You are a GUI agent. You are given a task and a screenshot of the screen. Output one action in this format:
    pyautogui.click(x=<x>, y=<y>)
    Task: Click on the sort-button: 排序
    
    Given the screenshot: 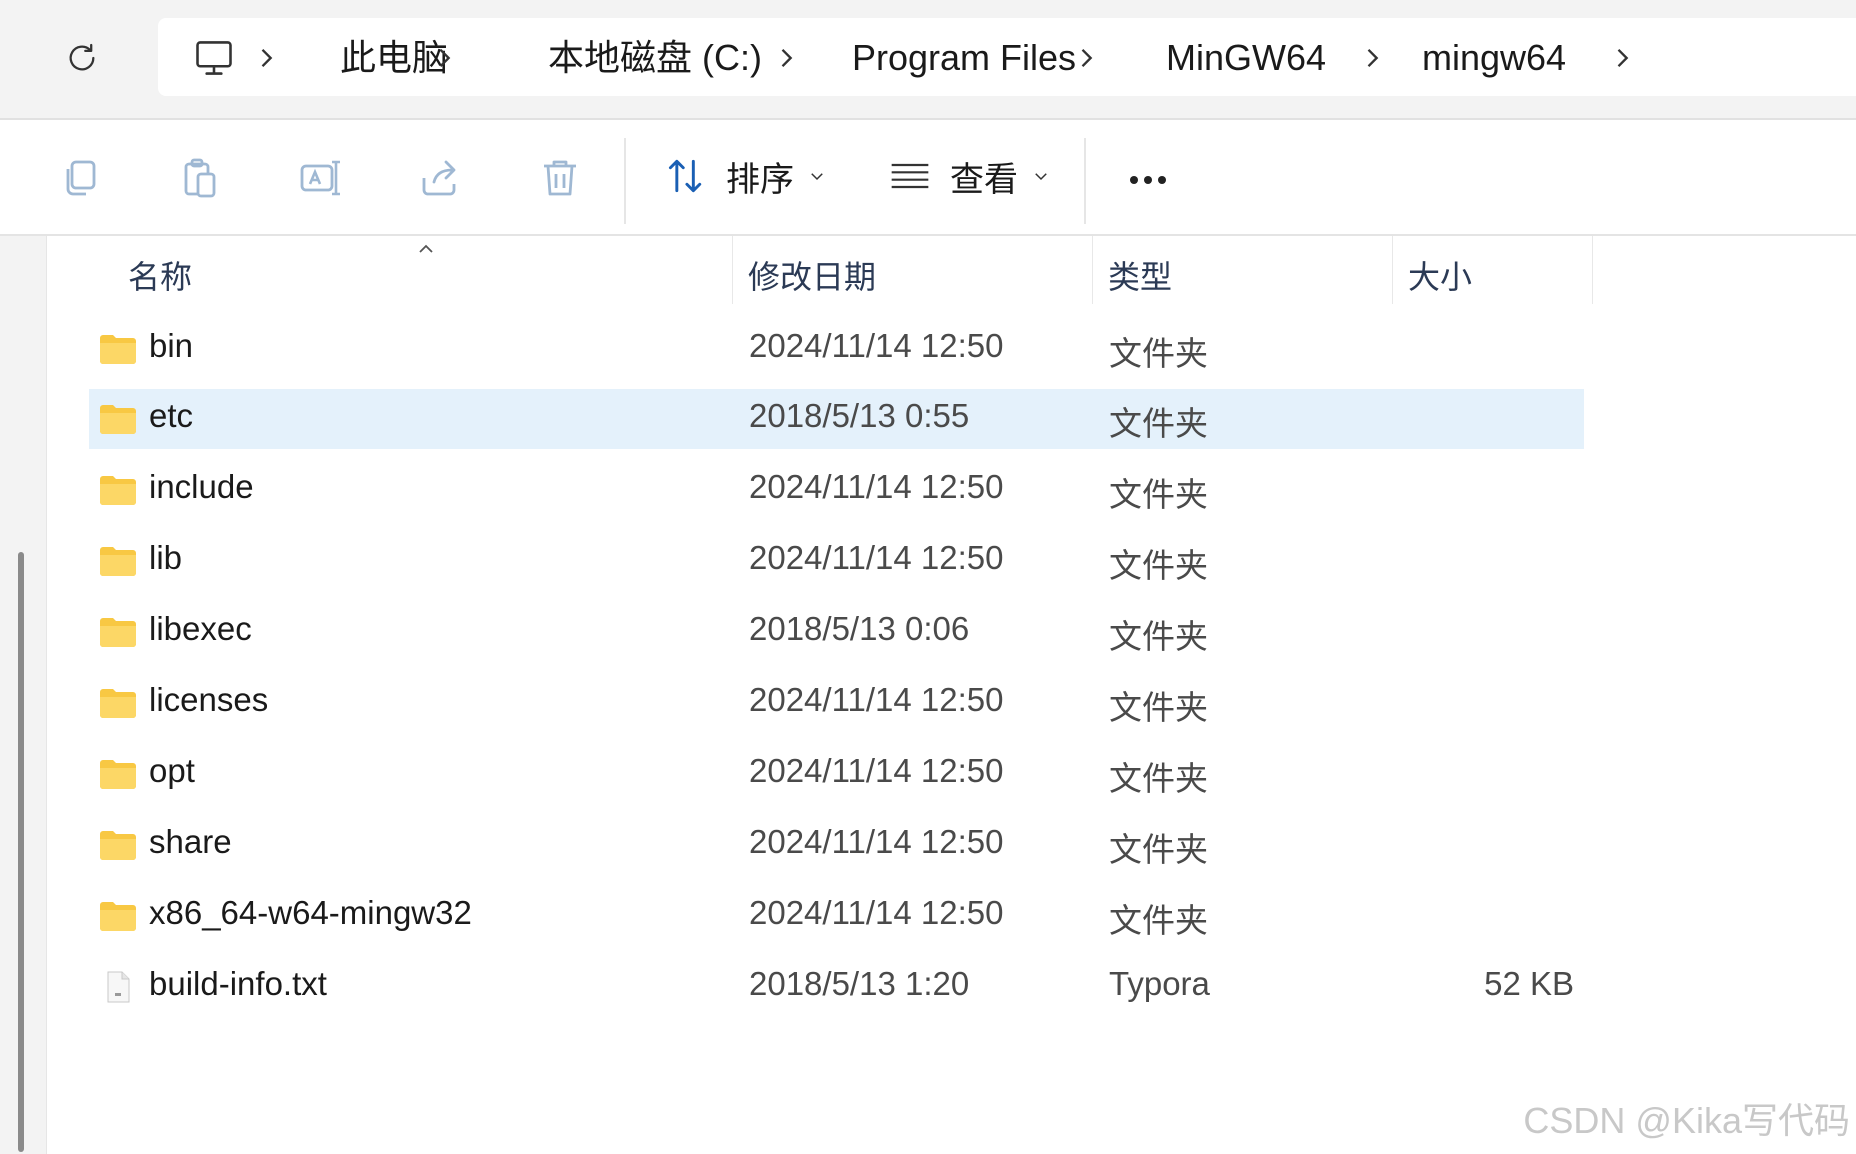 What is the action you would take?
    pyautogui.click(x=745, y=176)
    